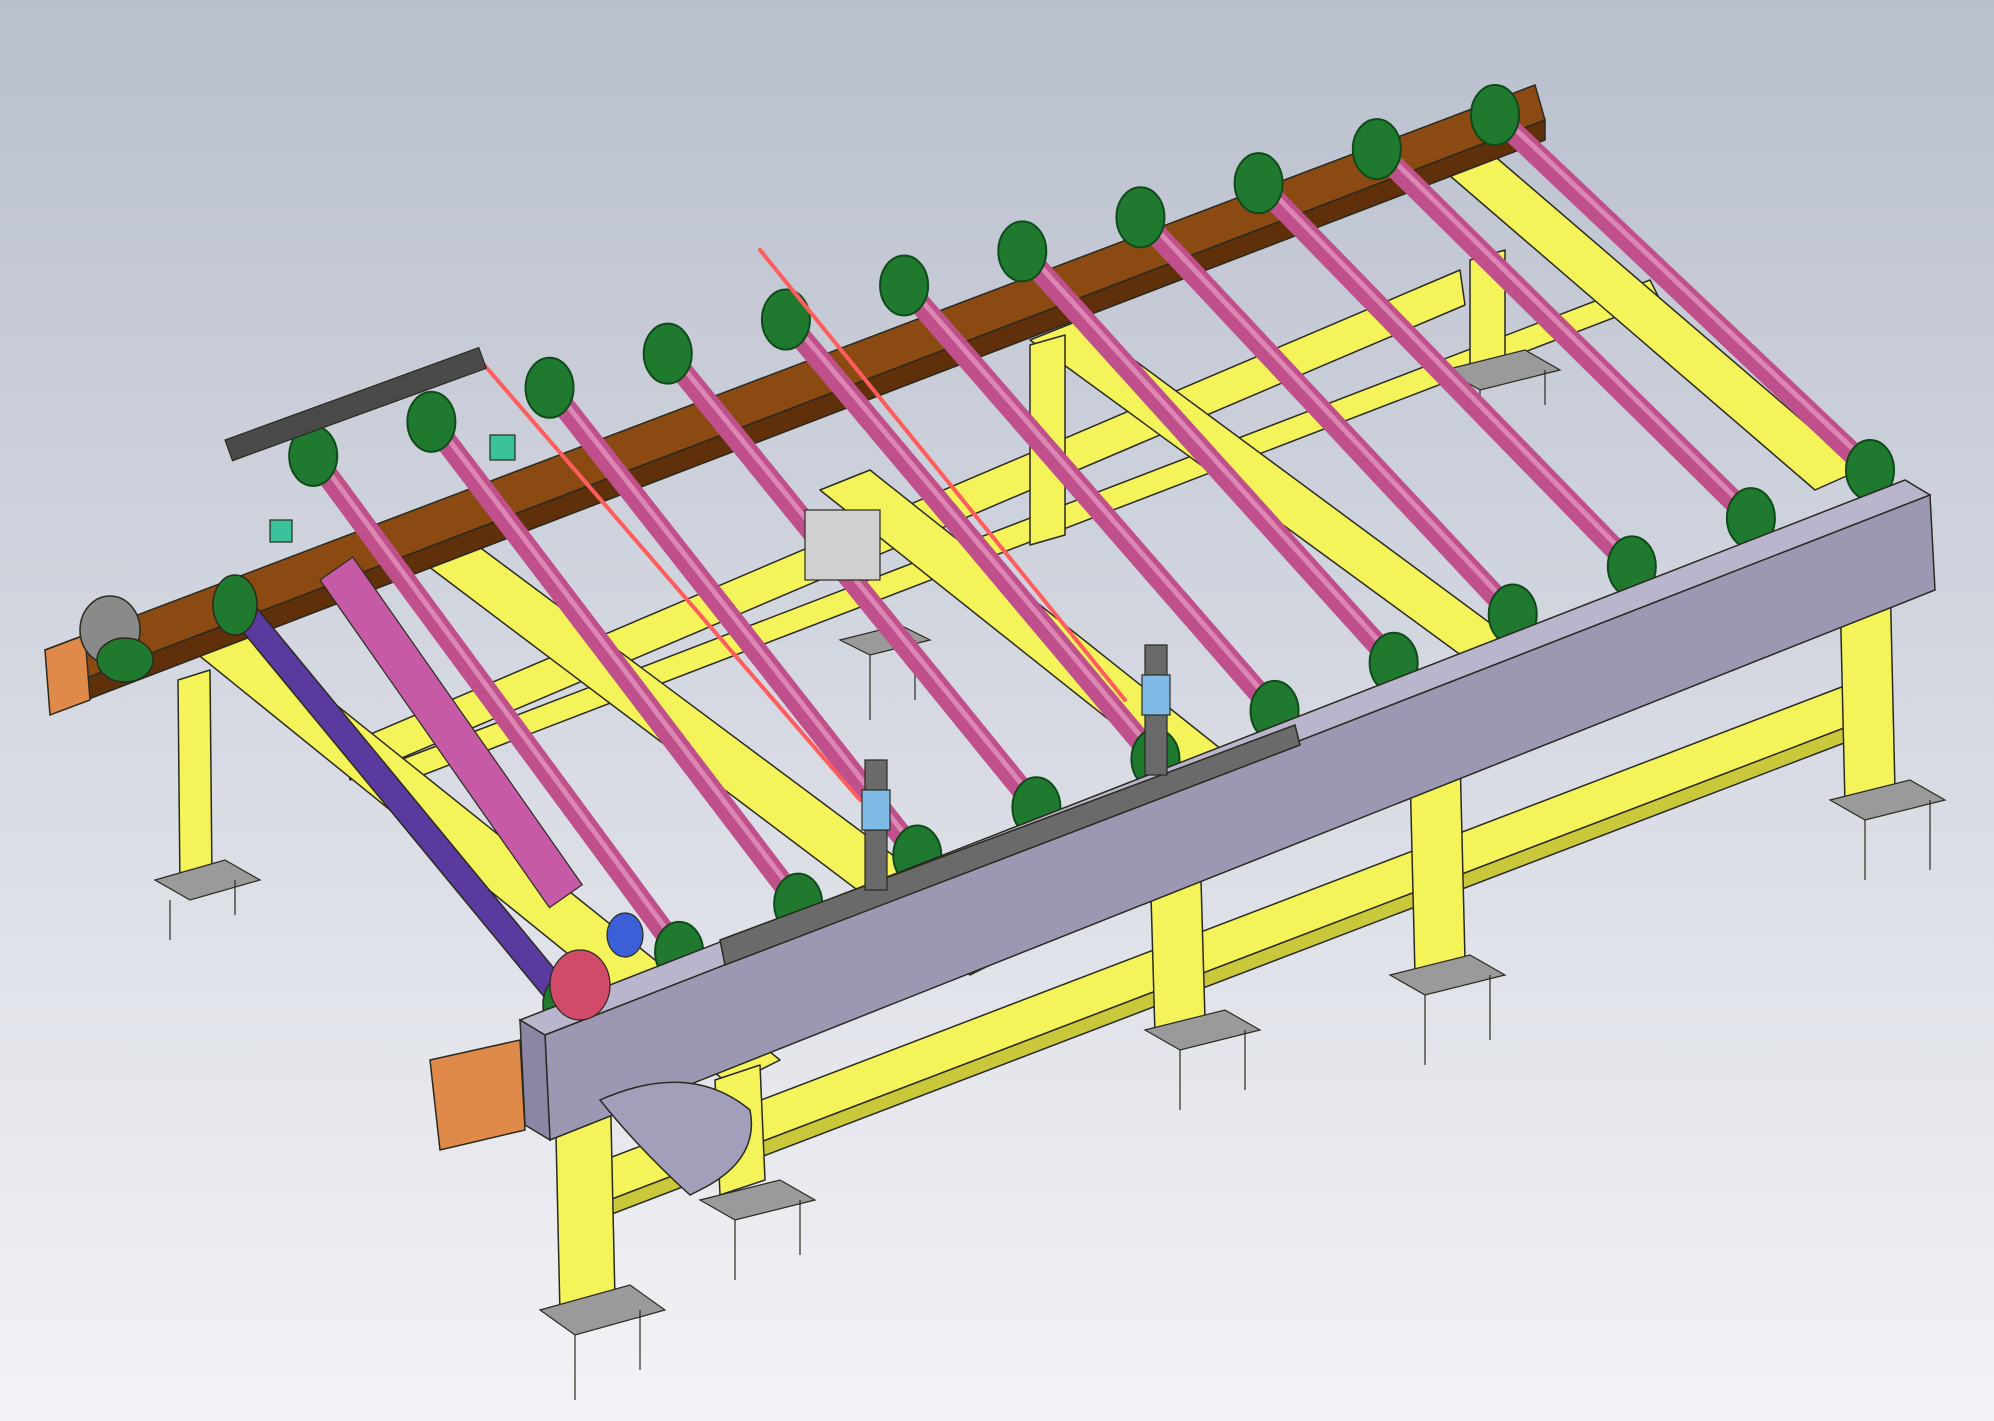 Image resolution: width=1994 pixels, height=1421 pixels. What do you see at coordinates (535, 1080) in the screenshot?
I see `pusher-beam-end` at bounding box center [535, 1080].